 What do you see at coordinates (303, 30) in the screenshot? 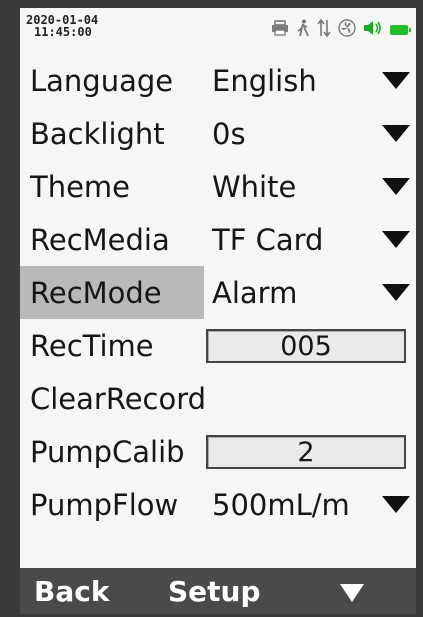
I see `walking-person-icon` at bounding box center [303, 30].